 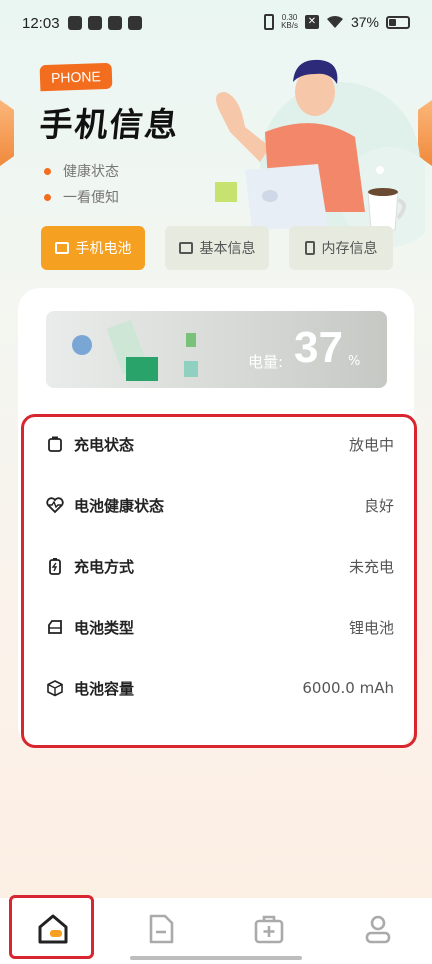 What do you see at coordinates (220, 444) in the screenshot?
I see `info-row-charge-status: 充电状态 放电中` at bounding box center [220, 444].